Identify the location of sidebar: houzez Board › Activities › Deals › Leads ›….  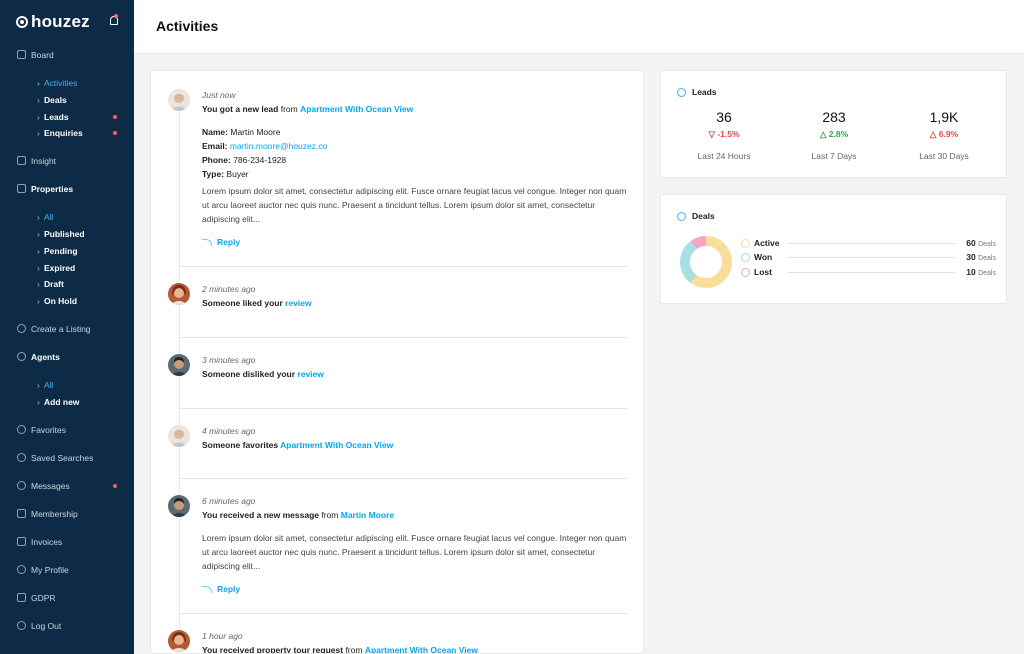
(67, 327).